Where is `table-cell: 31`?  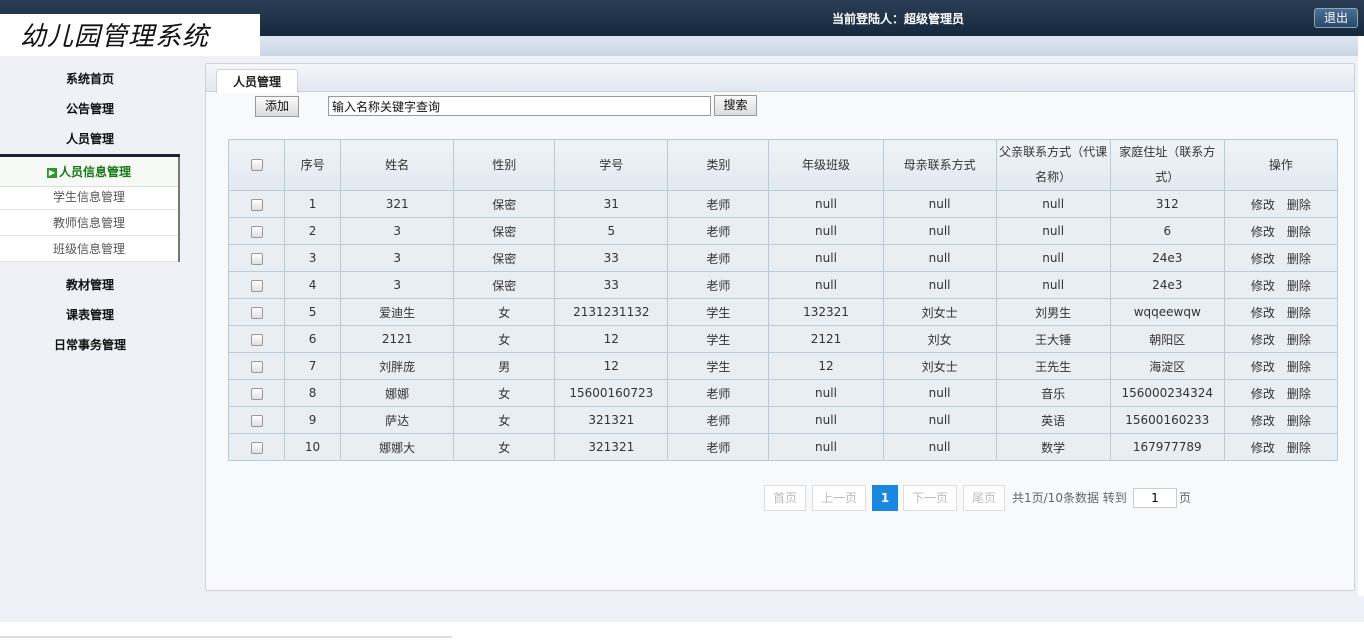 table-cell: 31 is located at coordinates (611, 204).